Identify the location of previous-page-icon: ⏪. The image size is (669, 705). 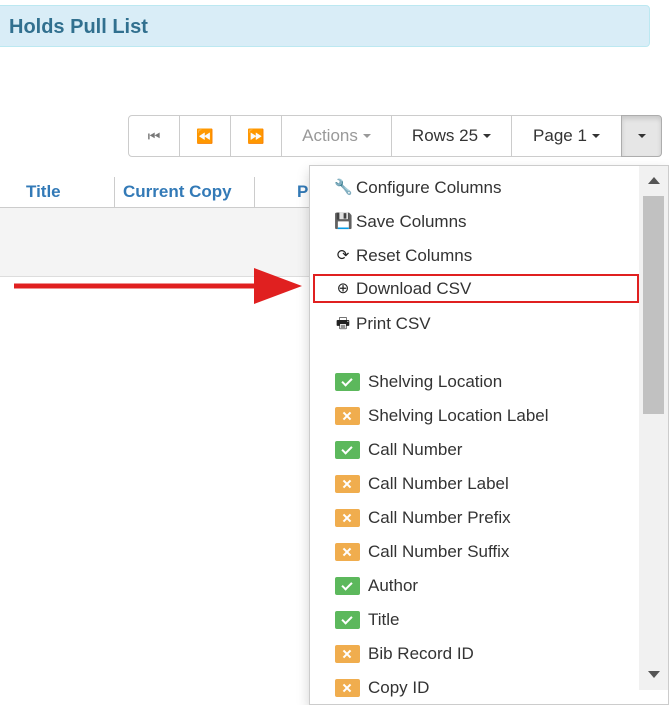
(205, 135).